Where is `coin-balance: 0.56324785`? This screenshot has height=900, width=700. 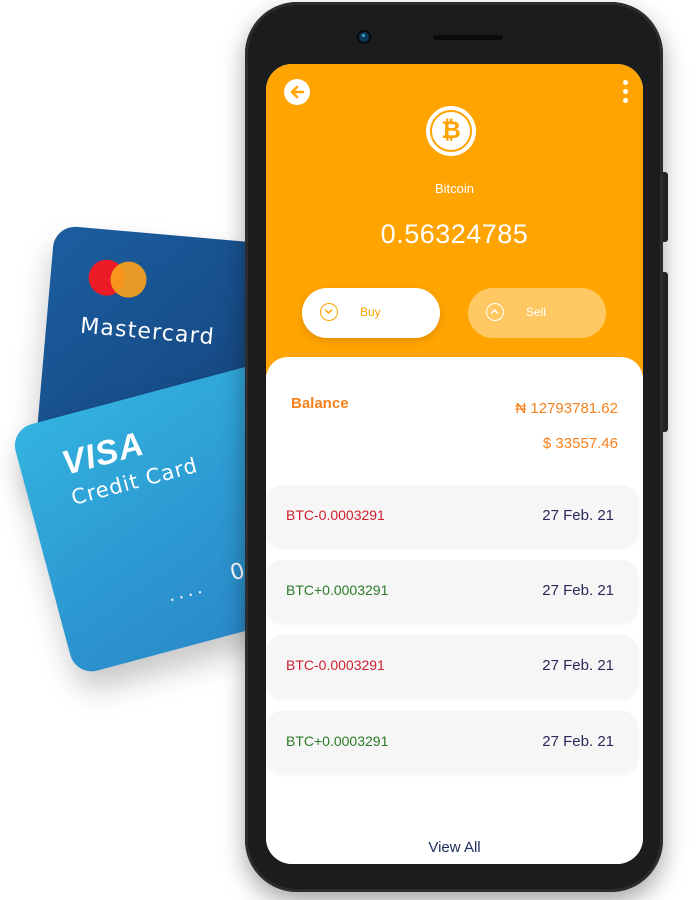
coin-balance: 0.56324785 is located at coordinates (454, 234).